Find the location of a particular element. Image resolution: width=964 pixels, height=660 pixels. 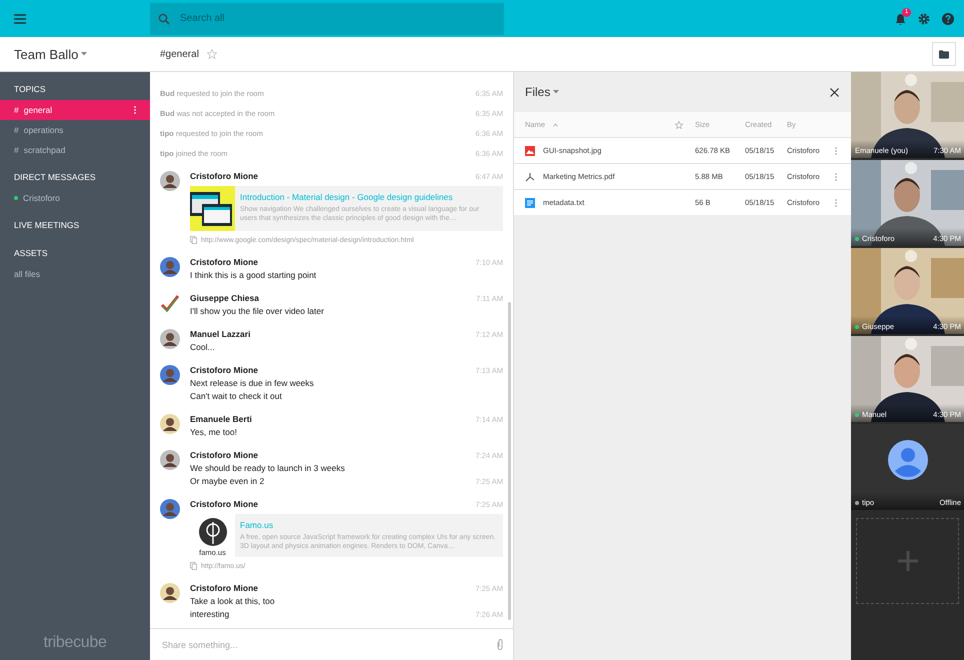

message-text: I'll show you the file over video later is located at coordinates (257, 311).